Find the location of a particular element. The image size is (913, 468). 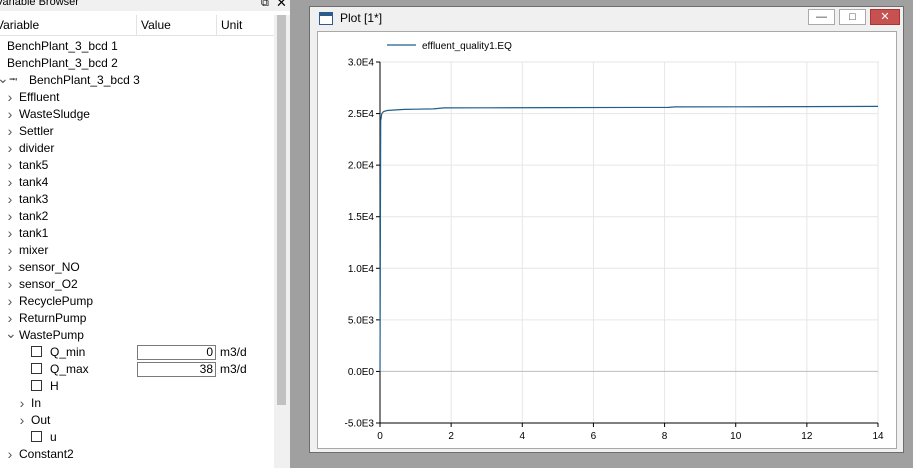

tree-item-label: WastePump is located at coordinates (51, 335).